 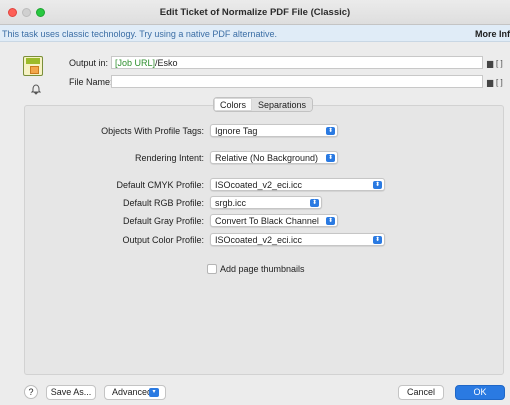 What do you see at coordinates (233, 104) in the screenshot?
I see `tab-colors: Colors` at bounding box center [233, 104].